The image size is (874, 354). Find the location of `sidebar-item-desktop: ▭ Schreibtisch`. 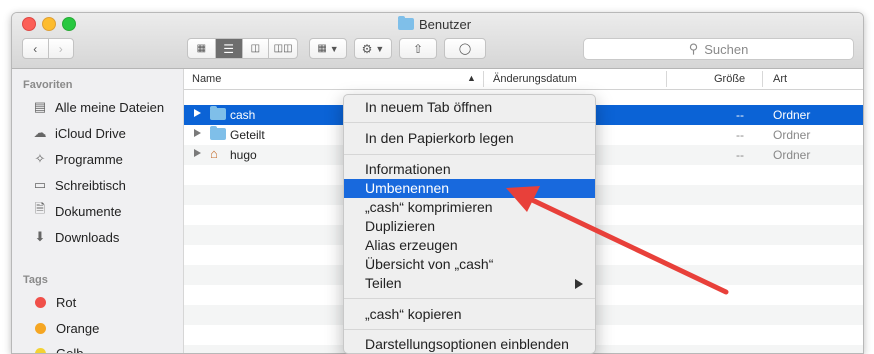

sidebar-item-desktop: ▭ Schreibtisch is located at coordinates (79, 185).